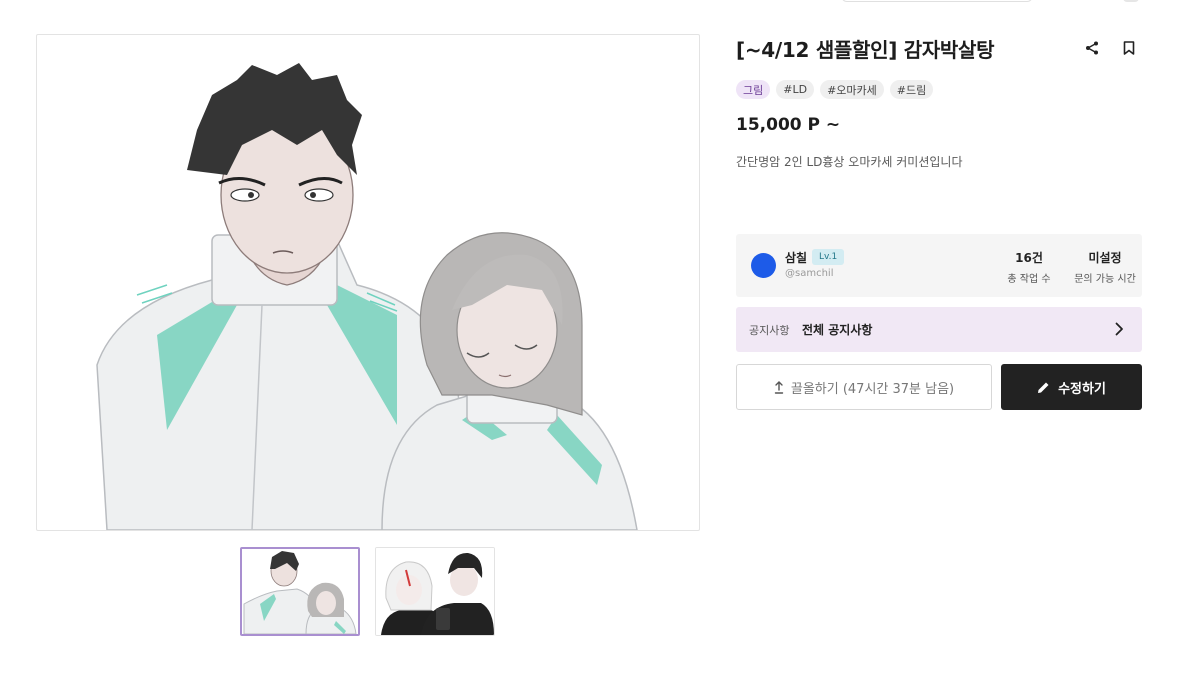 Image resolution: width=1200 pixels, height=687 pixels. Describe the element at coordinates (852, 89) in the screenshot. I see `tag-hashtag: #오마카세` at that location.